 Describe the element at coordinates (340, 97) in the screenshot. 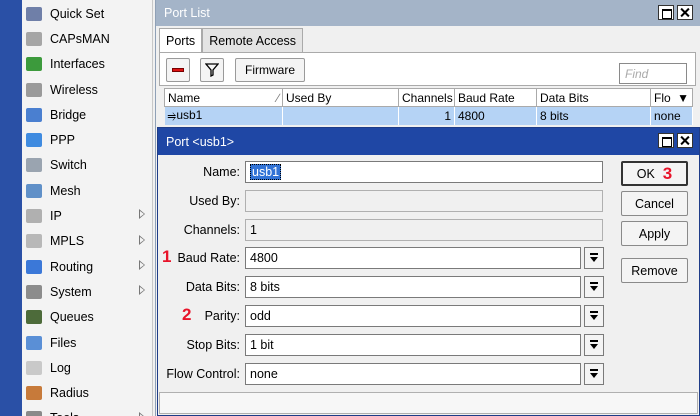

I see `column-used-by: Used By` at that location.